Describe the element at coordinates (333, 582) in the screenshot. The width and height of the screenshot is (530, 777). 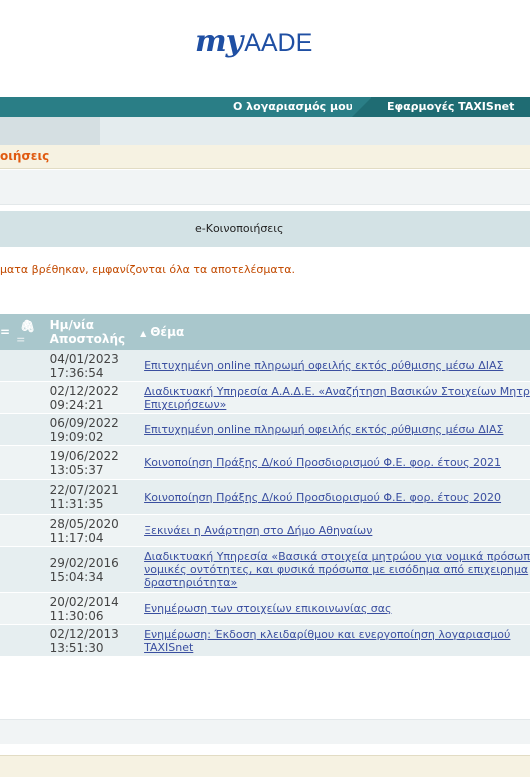
I see `subject-link: δραστηριότητα»` at that location.